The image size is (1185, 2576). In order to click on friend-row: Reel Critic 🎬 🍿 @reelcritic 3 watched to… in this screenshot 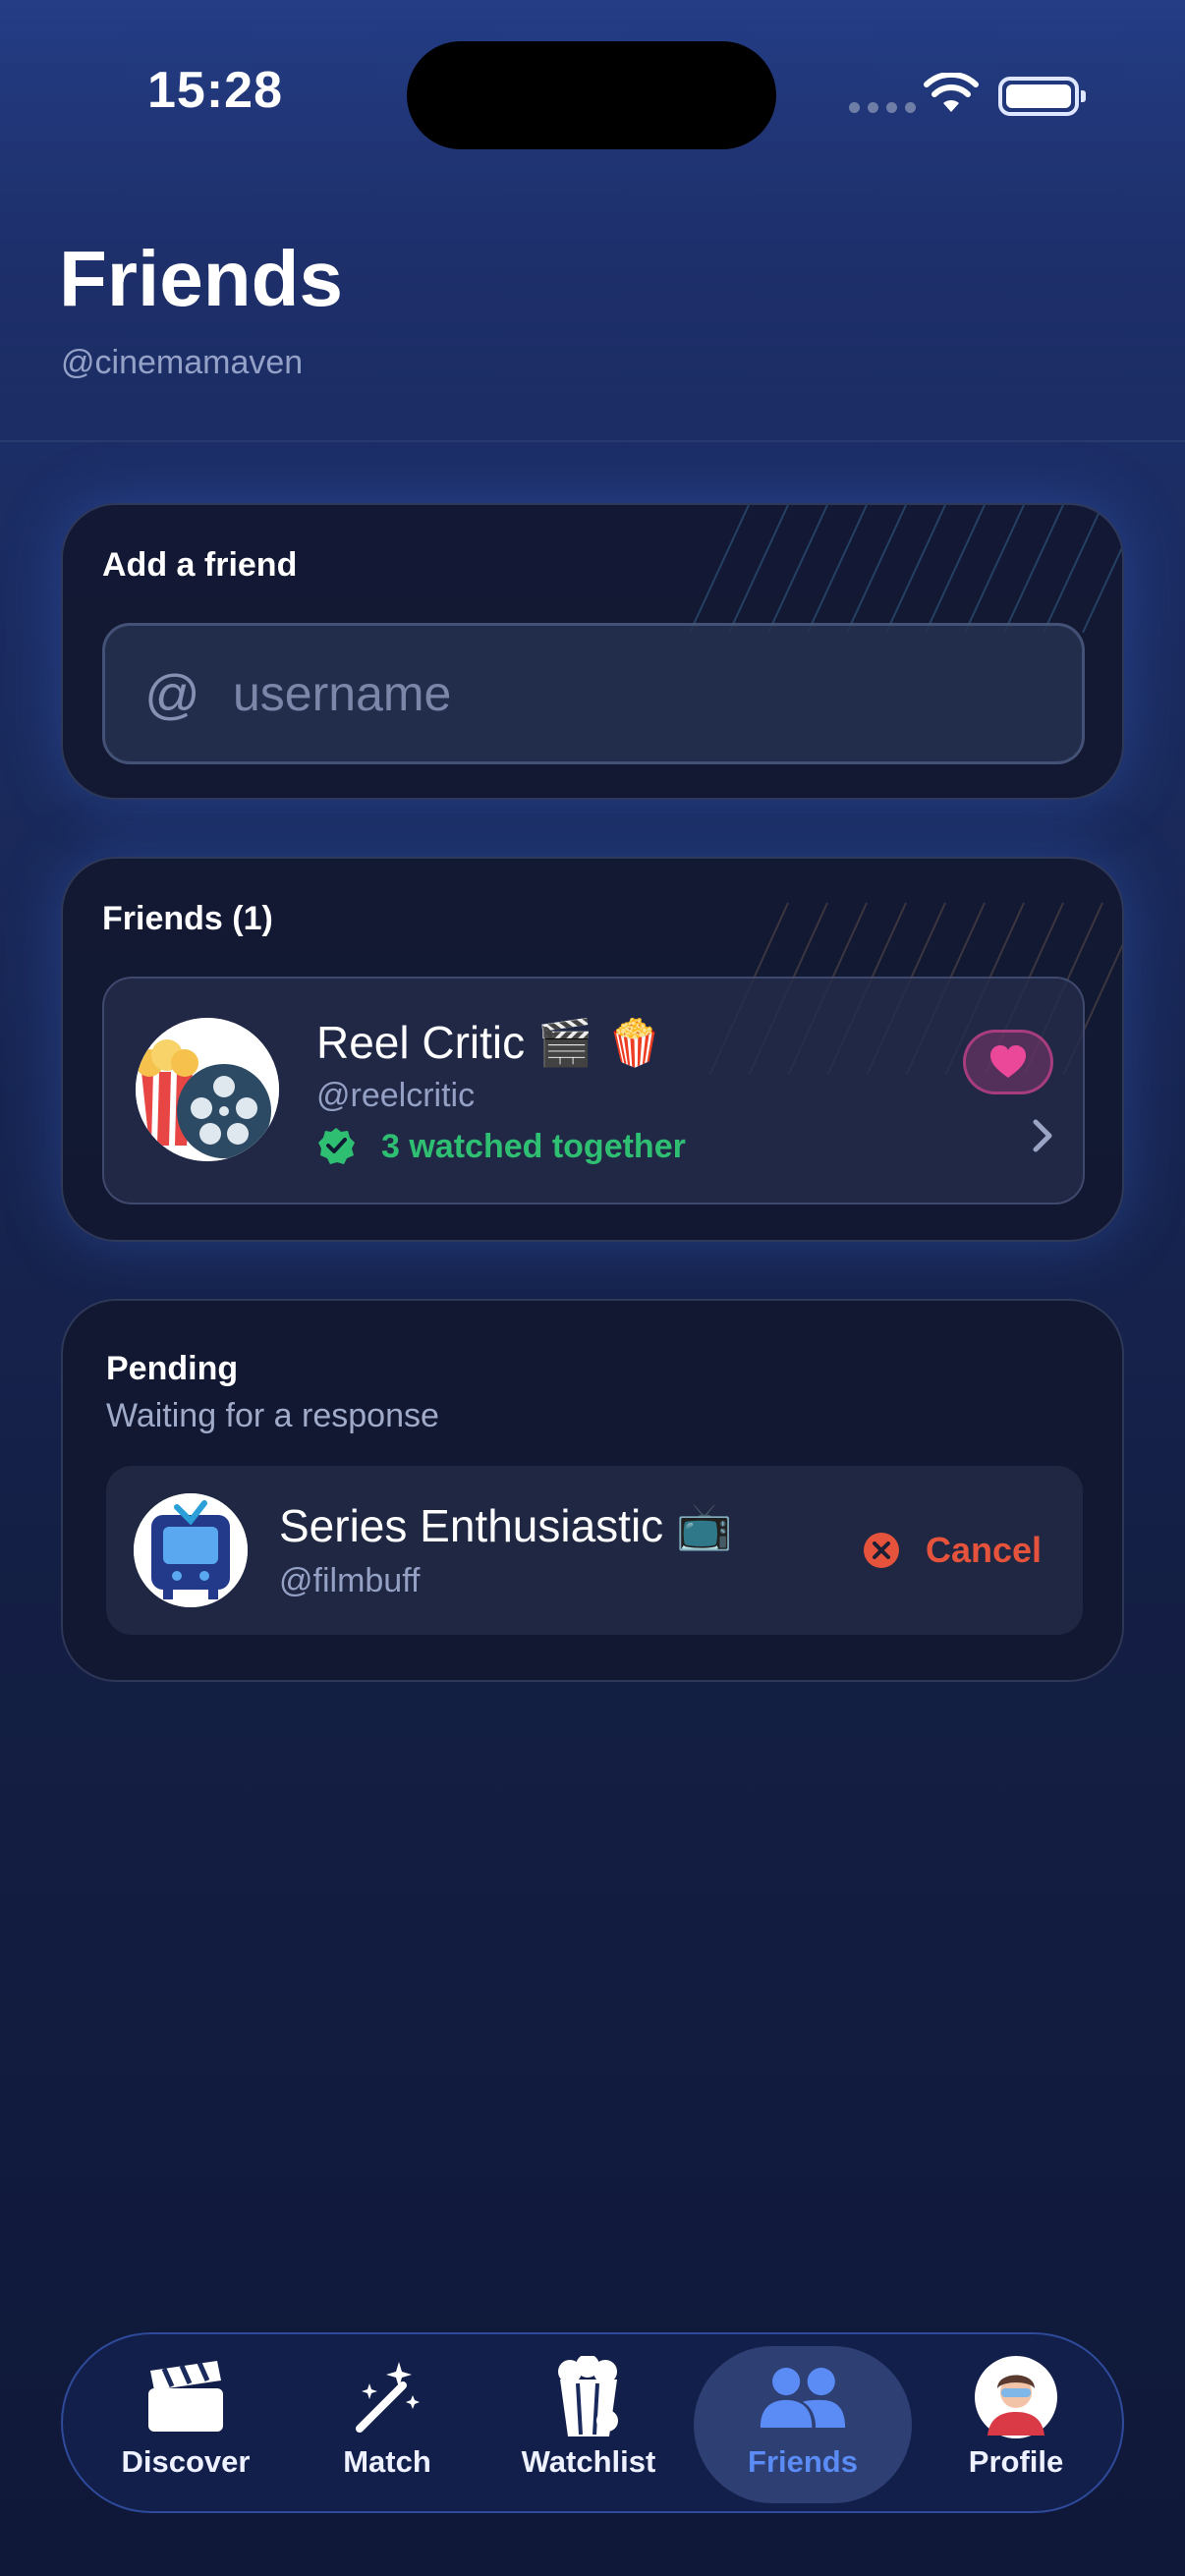, I will do `click(594, 1090)`.